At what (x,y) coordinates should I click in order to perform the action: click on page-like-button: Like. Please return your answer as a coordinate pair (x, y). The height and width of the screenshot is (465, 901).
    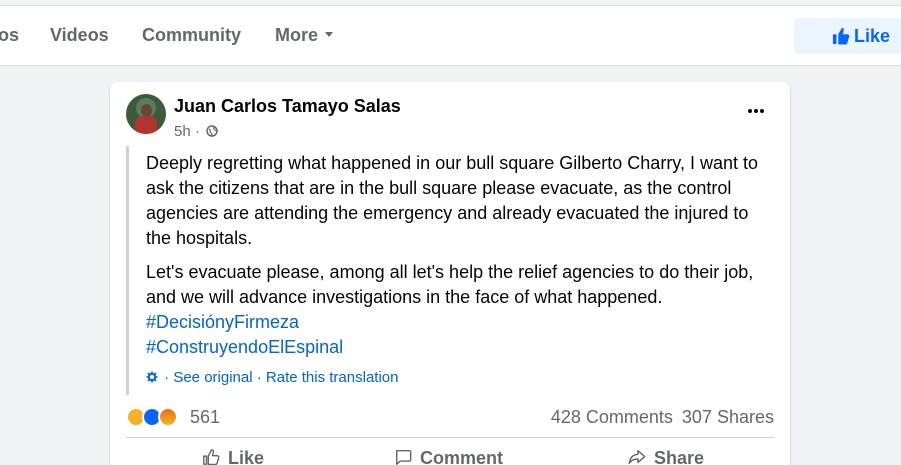
    Looking at the image, I should click on (847, 36).